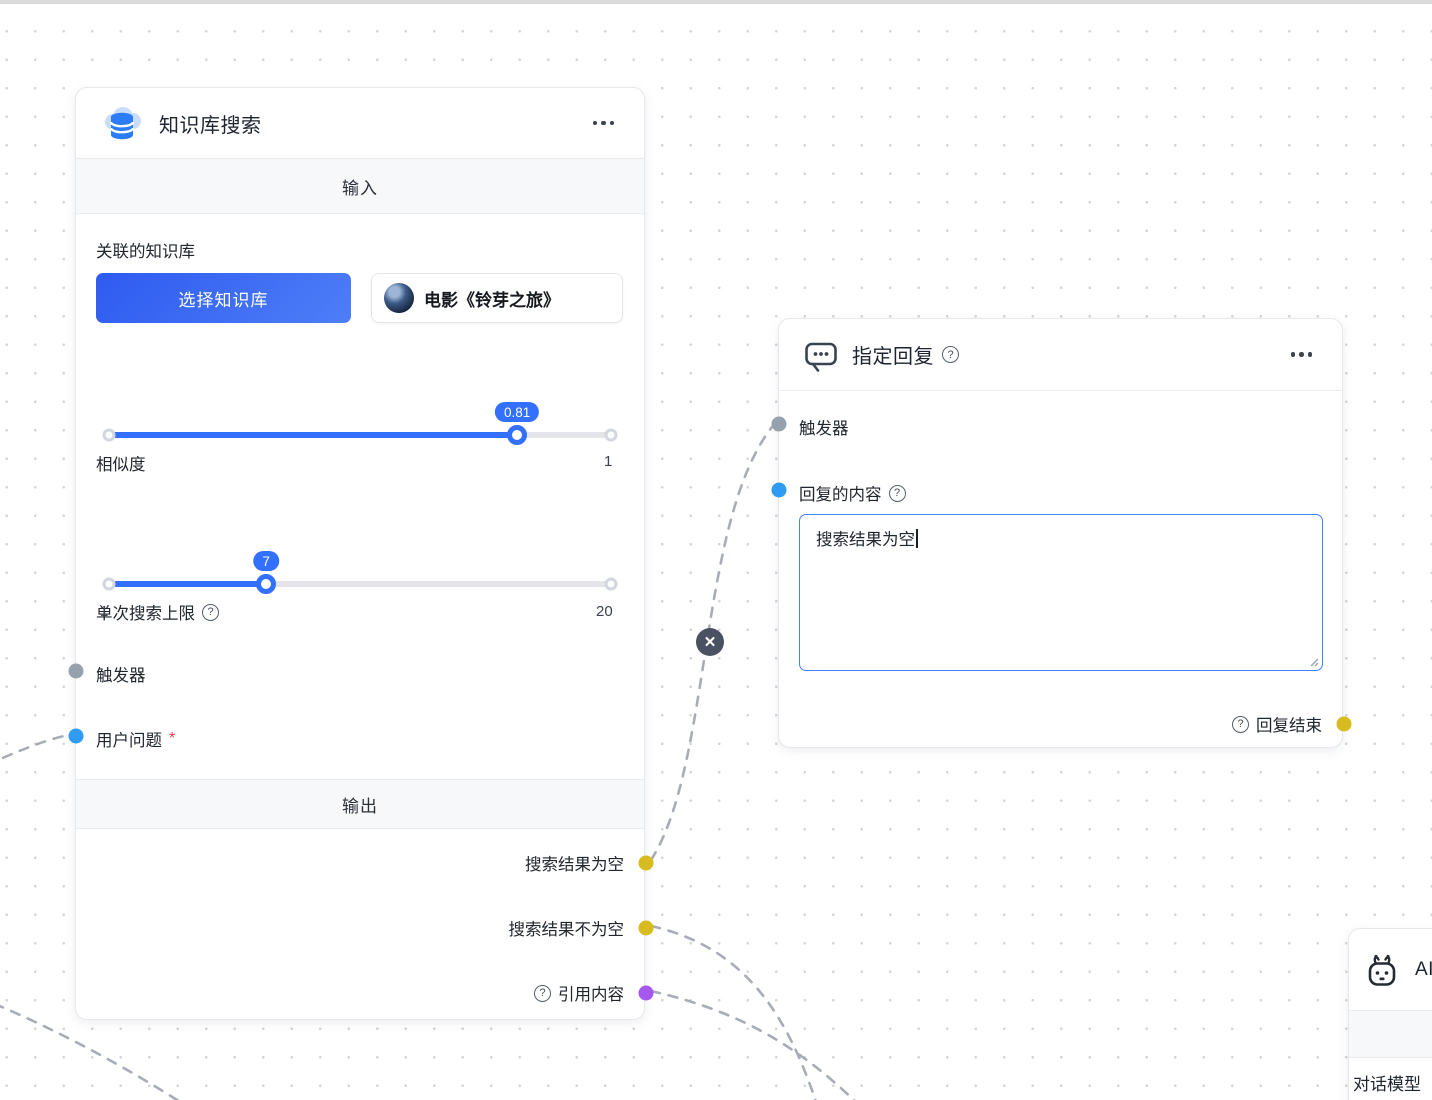 Image resolution: width=1432 pixels, height=1100 pixels. I want to click on ai-node-header: AI, so click(1390, 970).